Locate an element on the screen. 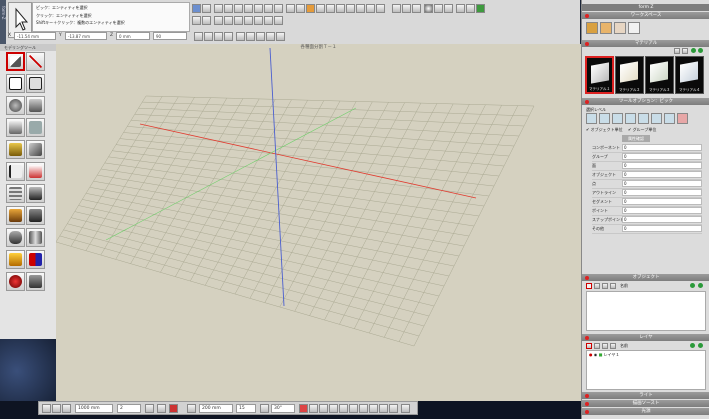 The width and height of the screenshot is (709, 419). objects-eye-icon is located at coordinates (597, 286).